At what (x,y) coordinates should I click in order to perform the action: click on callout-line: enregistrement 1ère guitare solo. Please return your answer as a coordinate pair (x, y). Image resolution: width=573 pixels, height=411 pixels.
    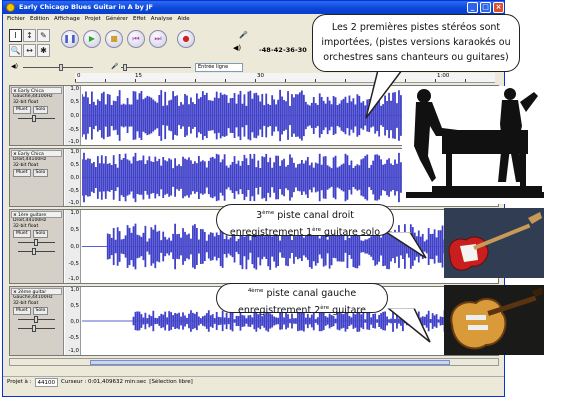
    Looking at the image, I should click on (305, 233).